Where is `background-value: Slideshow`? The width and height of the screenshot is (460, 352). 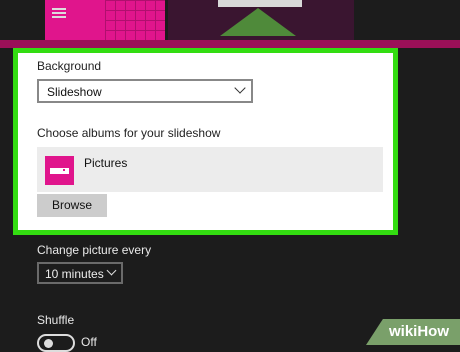 background-value: Slideshow is located at coordinates (74, 92).